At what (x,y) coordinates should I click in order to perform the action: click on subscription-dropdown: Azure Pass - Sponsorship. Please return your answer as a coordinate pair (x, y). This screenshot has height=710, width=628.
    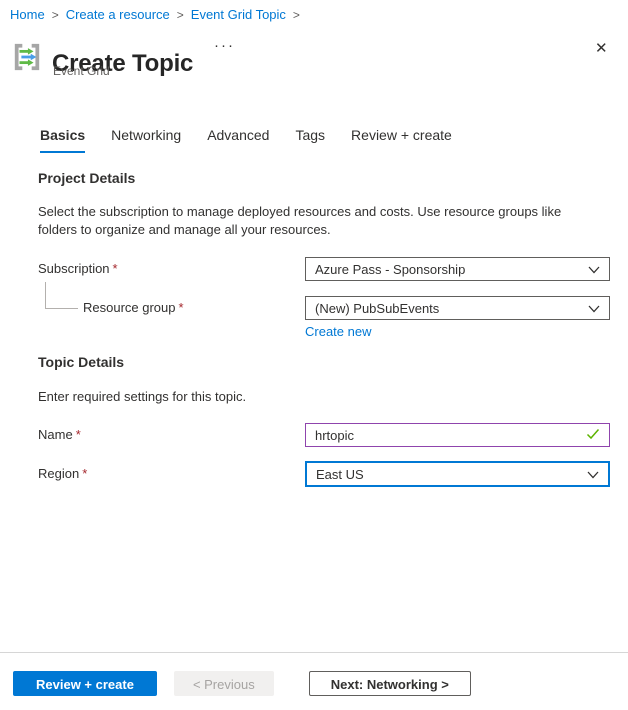
    Looking at the image, I should click on (457, 269).